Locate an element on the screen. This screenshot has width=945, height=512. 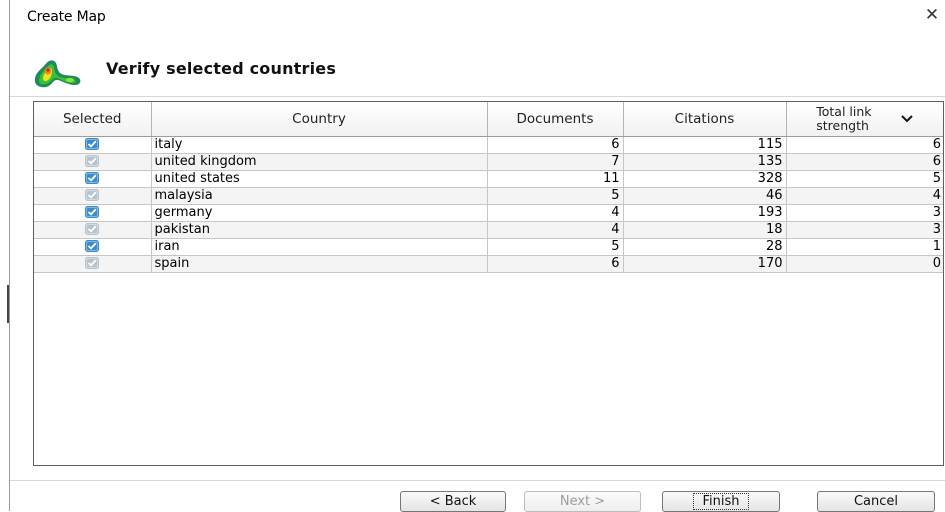
back-button-label: < Back is located at coordinates (453, 501).